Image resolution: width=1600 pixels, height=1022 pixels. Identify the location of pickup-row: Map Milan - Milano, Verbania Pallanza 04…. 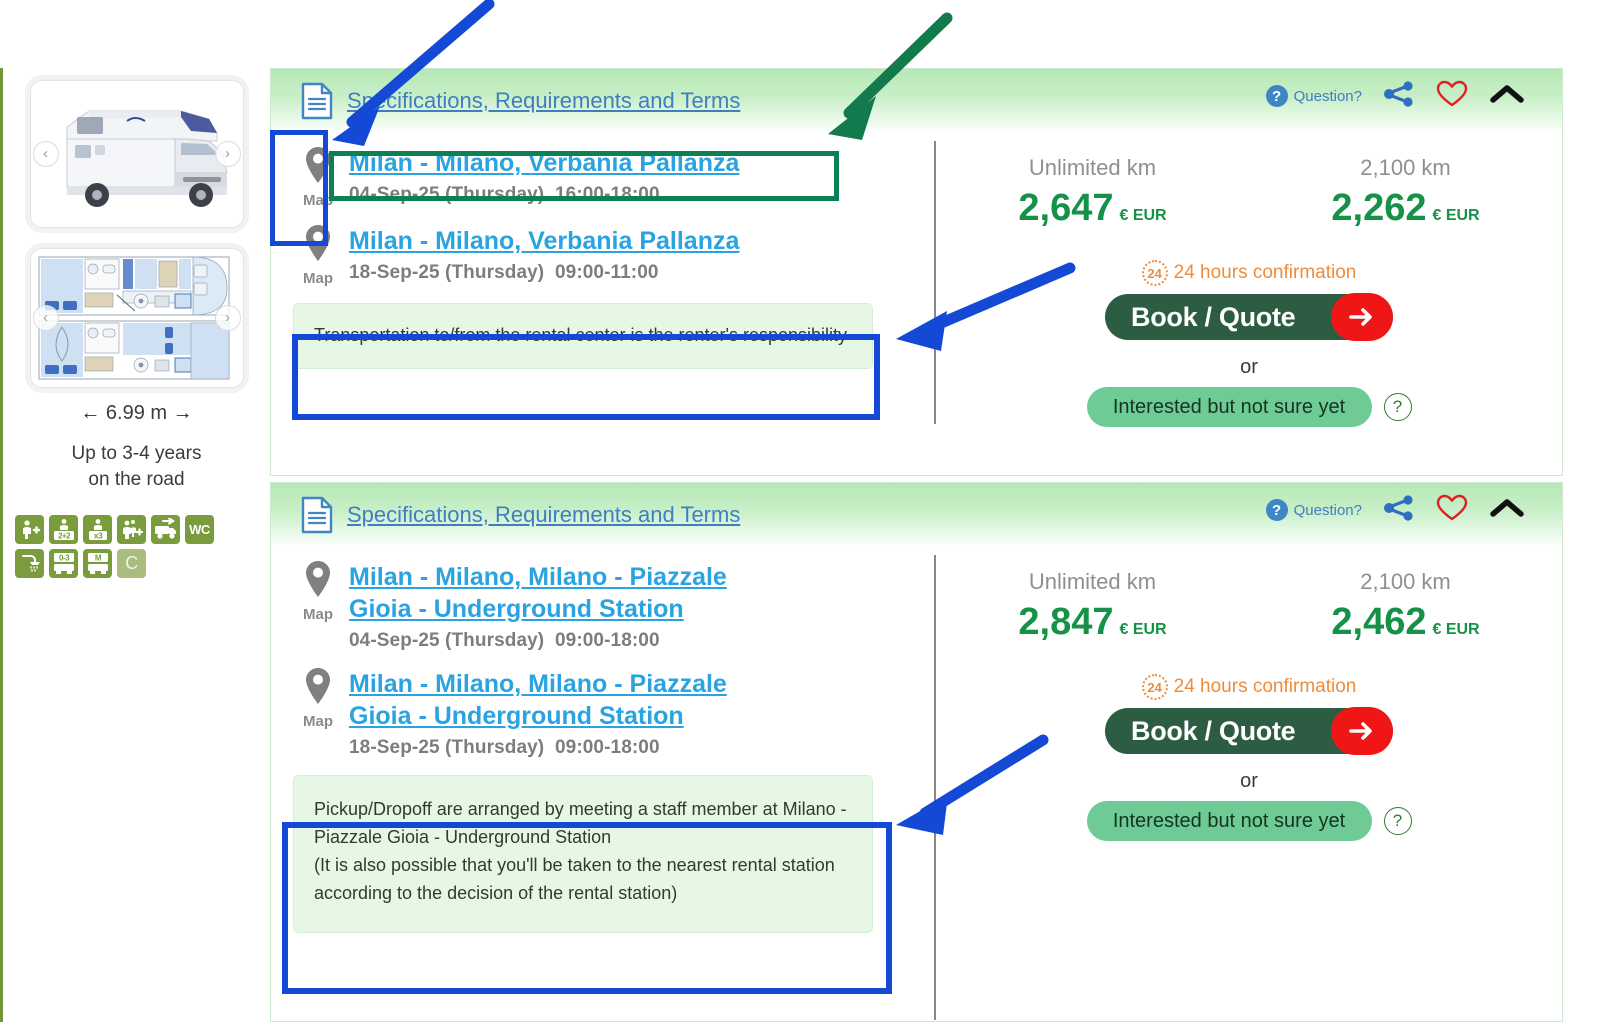
(603, 177).